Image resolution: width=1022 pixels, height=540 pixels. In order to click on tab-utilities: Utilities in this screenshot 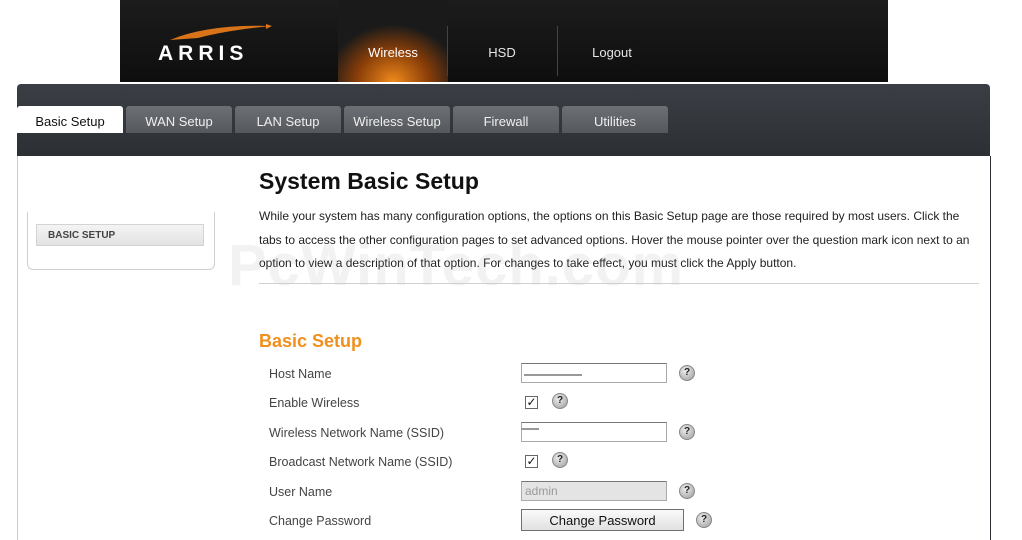, I will do `click(615, 119)`.